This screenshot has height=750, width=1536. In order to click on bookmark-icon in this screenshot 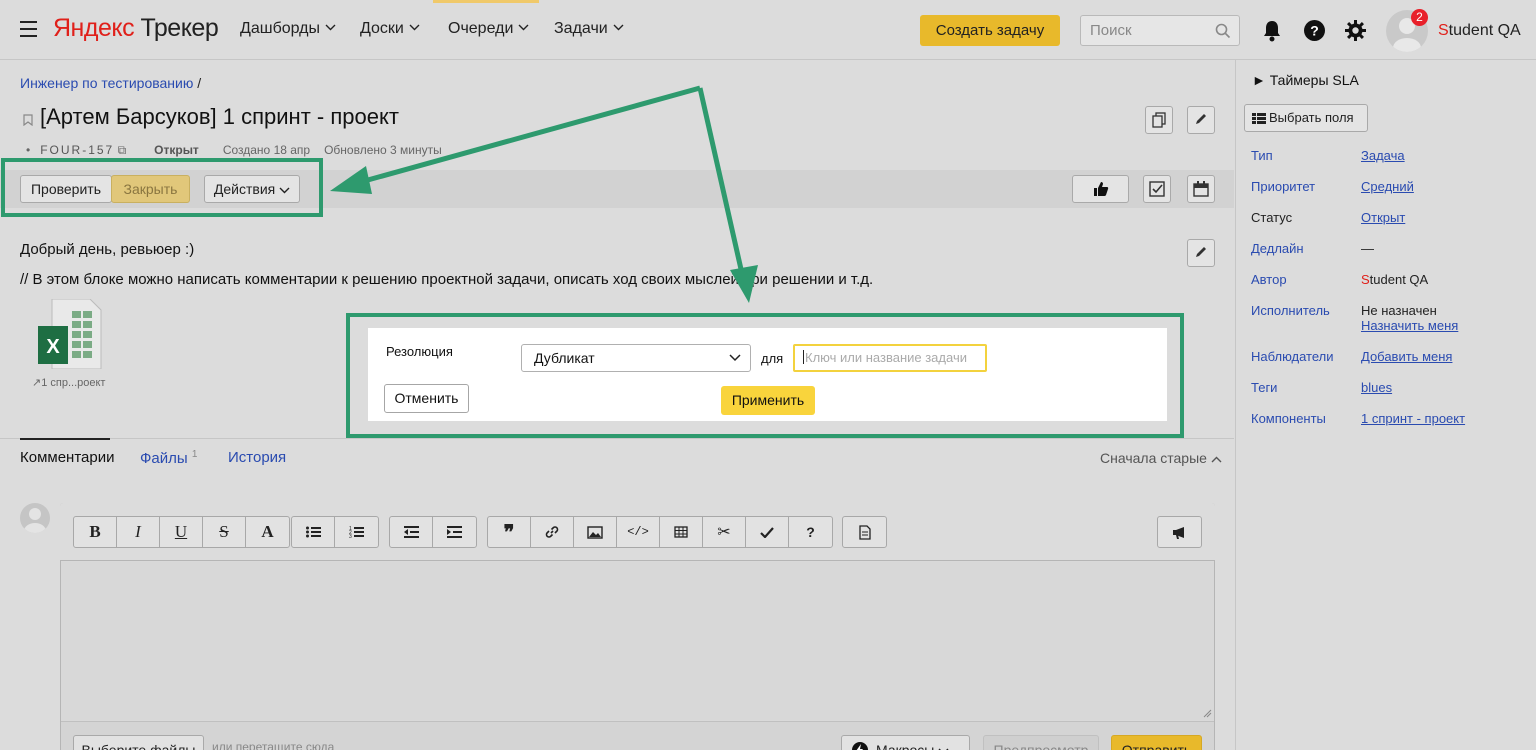, I will do `click(28, 120)`.